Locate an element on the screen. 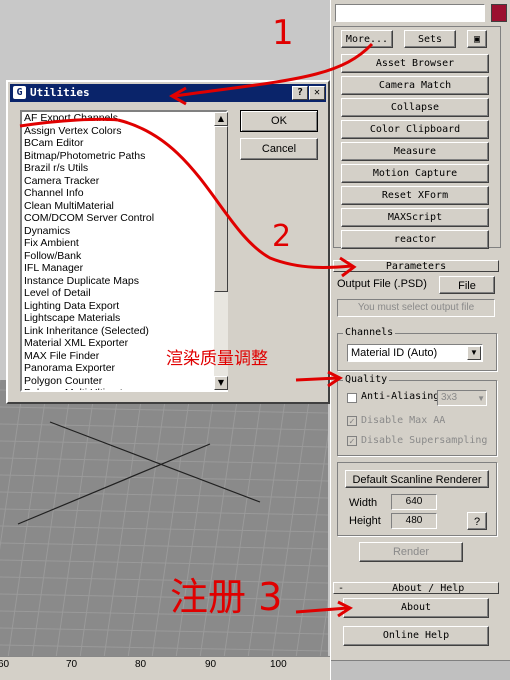 Image resolution: width=510 pixels, height=680 pixels. utility-button: reactor is located at coordinates (415, 239).